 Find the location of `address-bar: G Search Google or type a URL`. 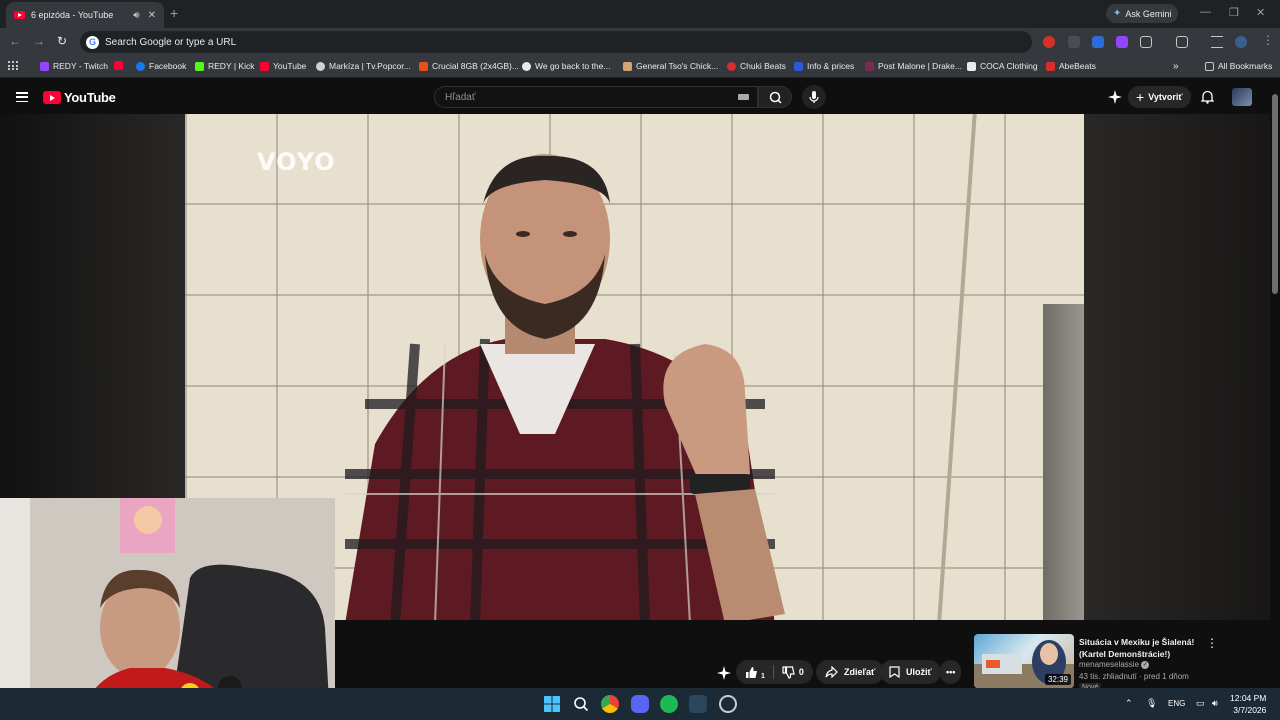

address-bar: G Search Google or type a URL is located at coordinates (556, 42).